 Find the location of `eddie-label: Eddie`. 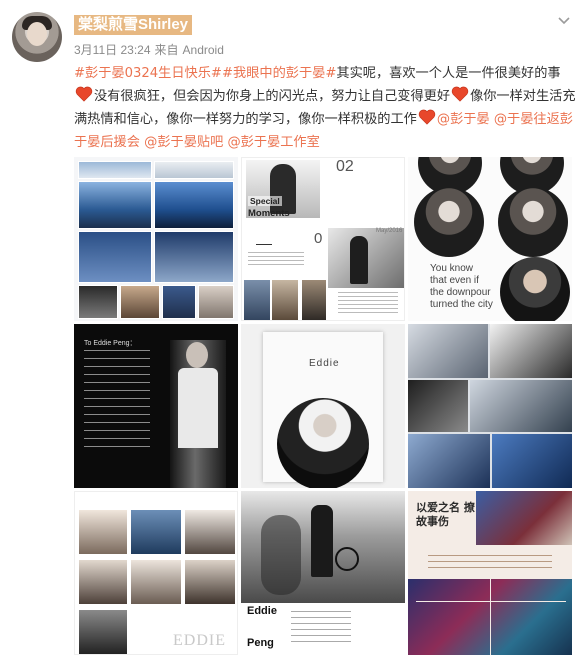

eddie-label: Eddie is located at coordinates (324, 363).